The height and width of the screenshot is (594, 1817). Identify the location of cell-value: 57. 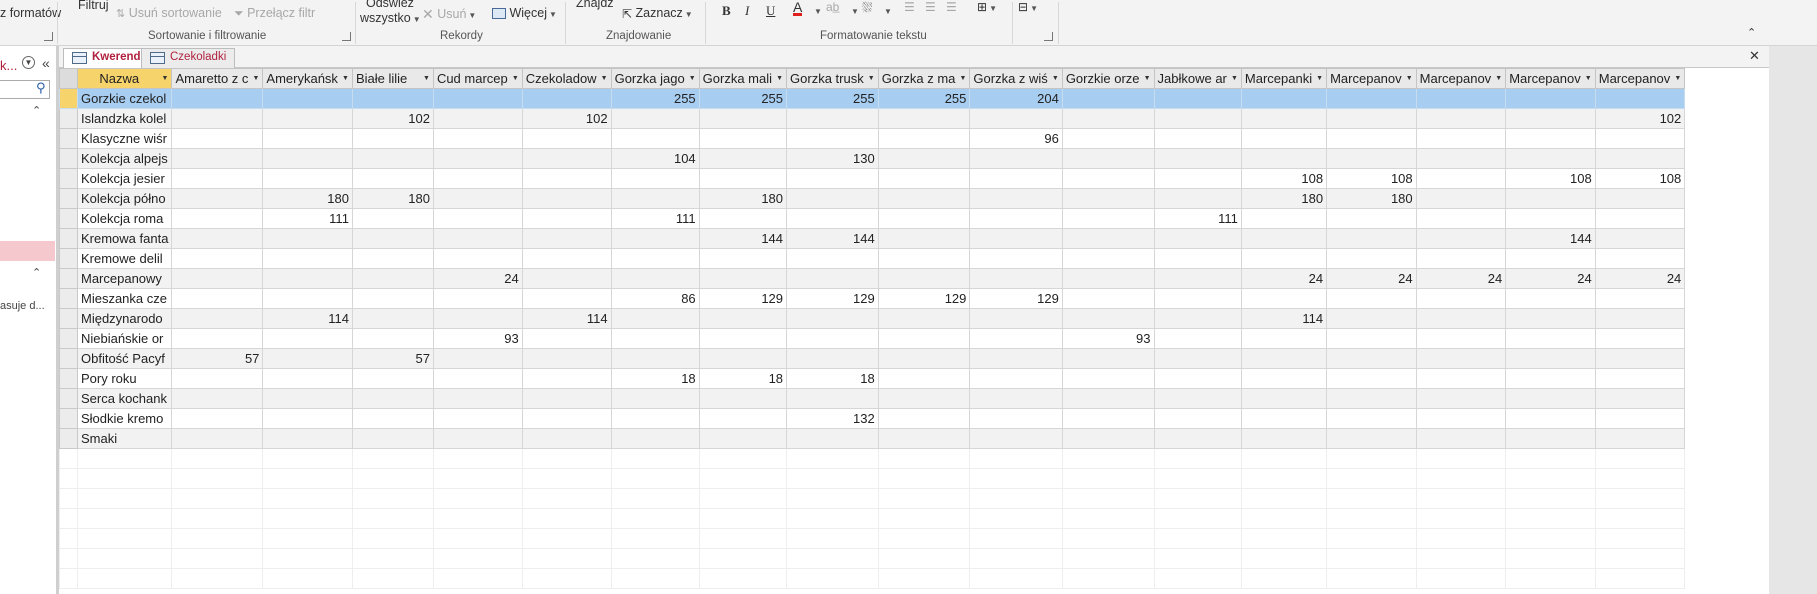
(217, 358).